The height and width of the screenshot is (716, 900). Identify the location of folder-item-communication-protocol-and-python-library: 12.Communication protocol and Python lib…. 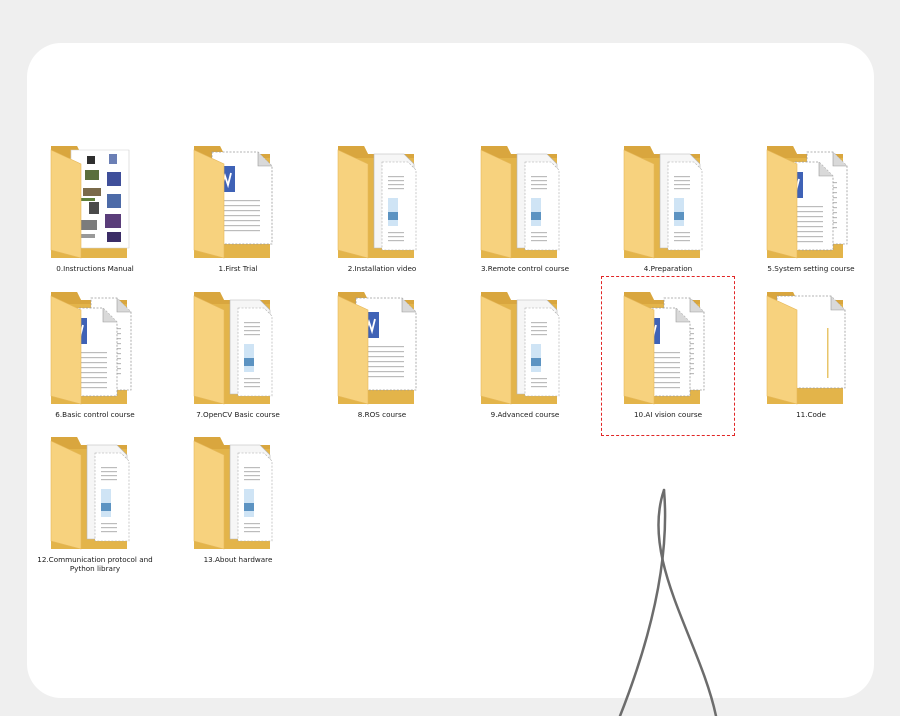
(95, 503).